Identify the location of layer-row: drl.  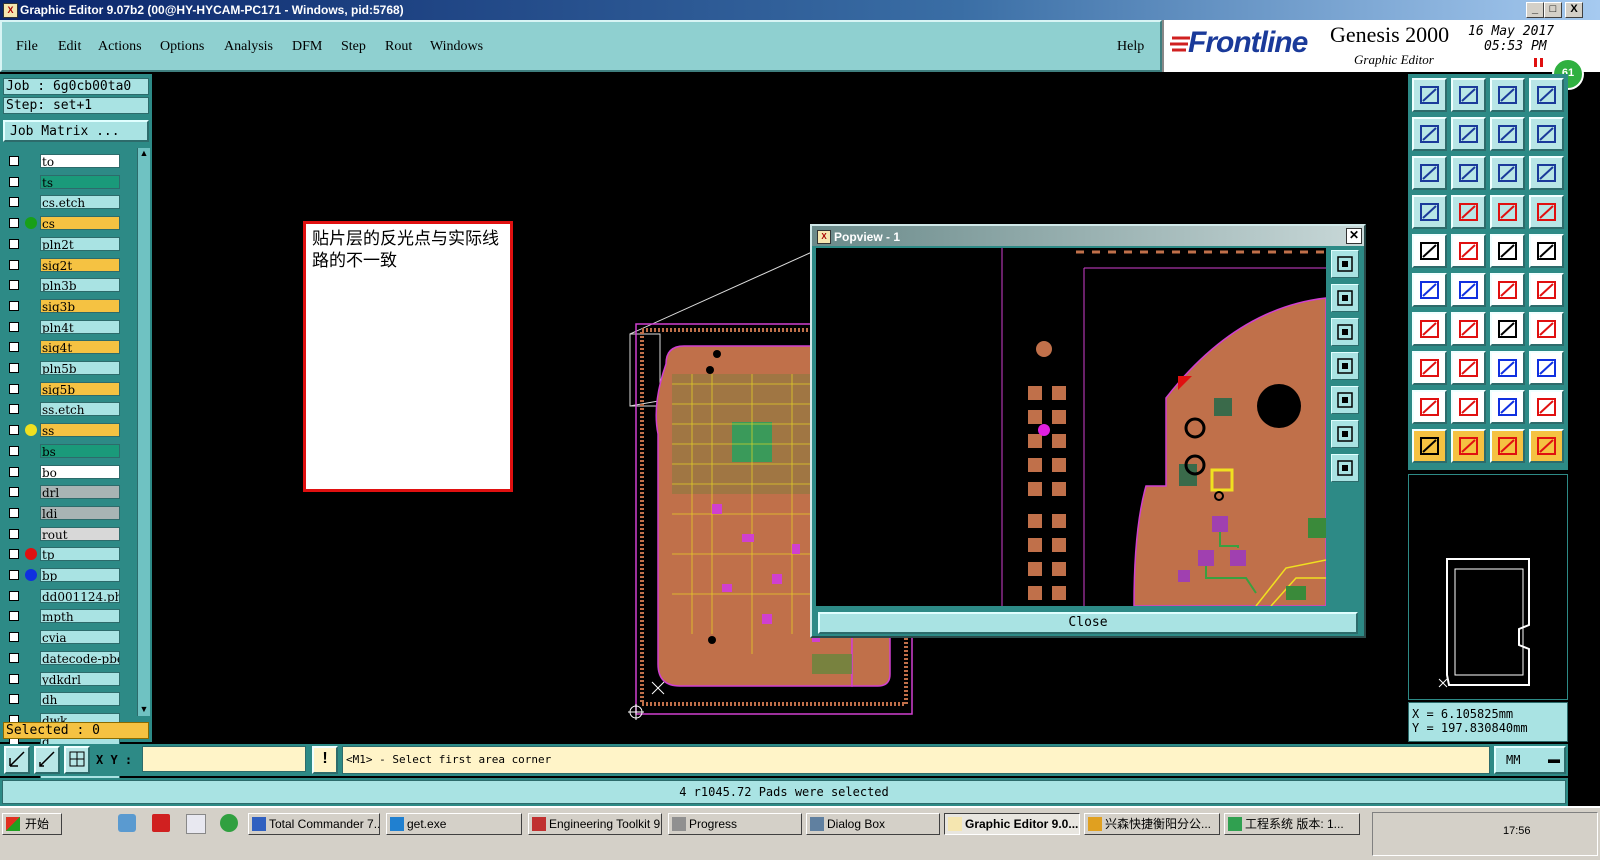
(64, 492).